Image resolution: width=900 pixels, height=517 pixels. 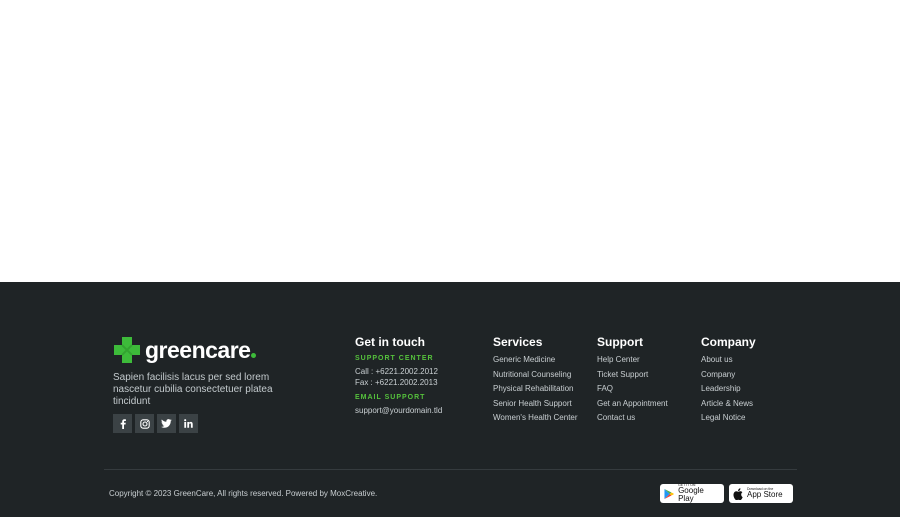 What do you see at coordinates (518, 342) in the screenshot?
I see `services-title: Services` at bounding box center [518, 342].